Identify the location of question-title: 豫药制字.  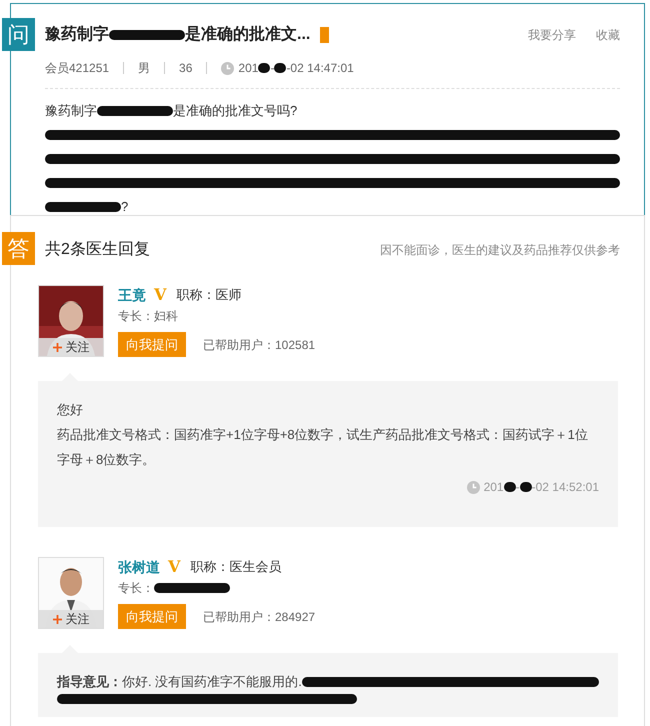
(77, 34).